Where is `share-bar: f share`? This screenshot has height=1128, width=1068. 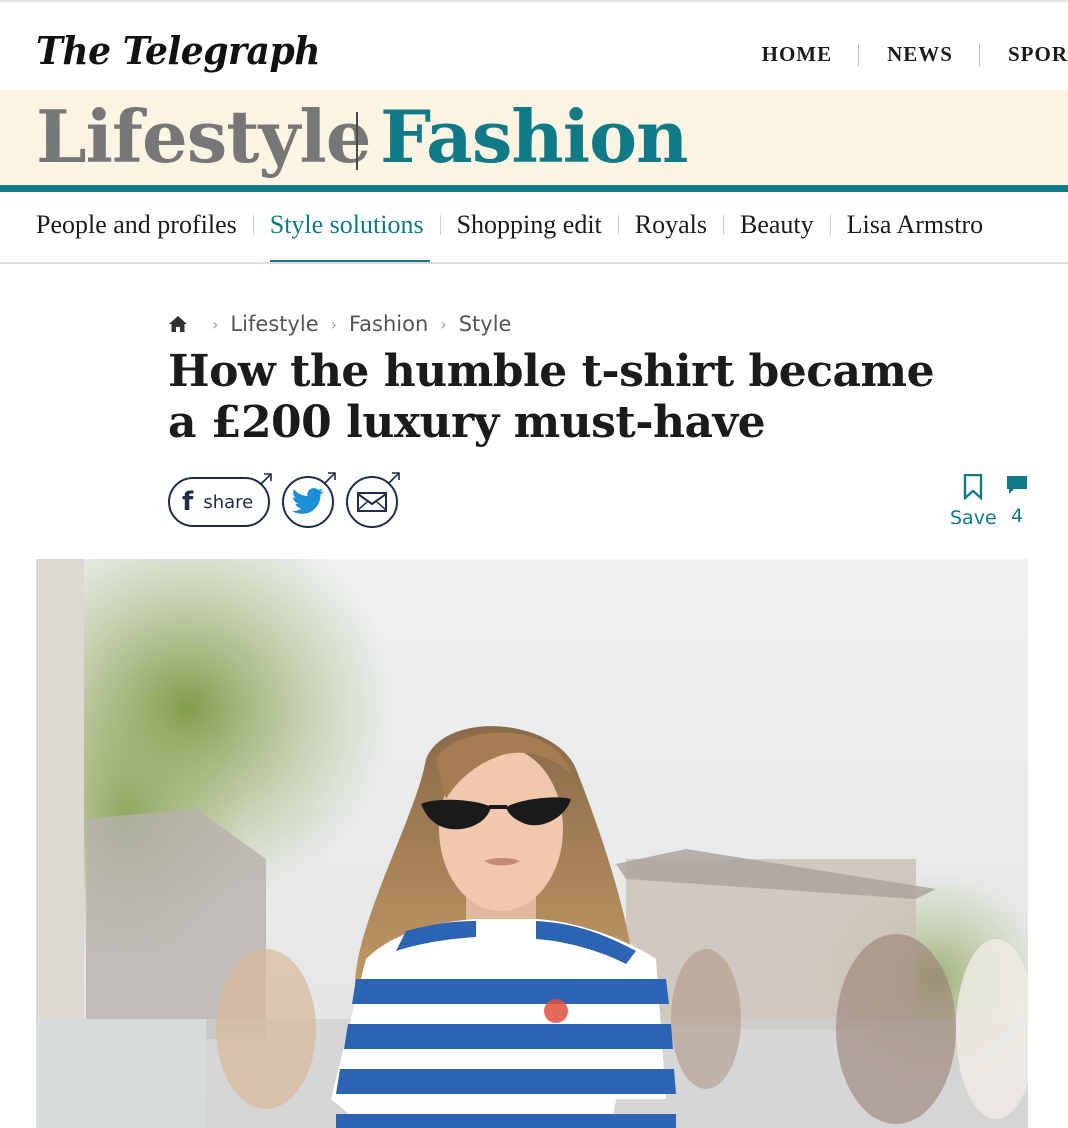
share-bar: f share is located at coordinates (284, 500).